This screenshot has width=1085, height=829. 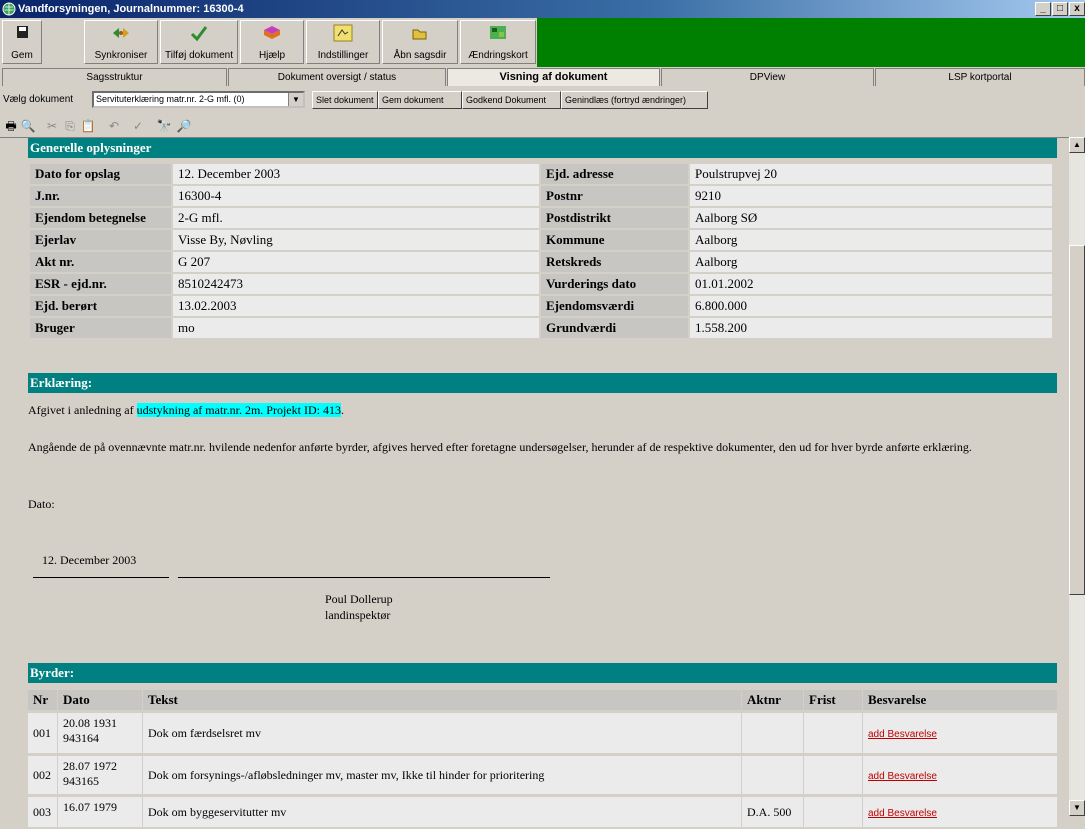 I want to click on add-document-button: Tilføj dokument, so click(x=199, y=42).